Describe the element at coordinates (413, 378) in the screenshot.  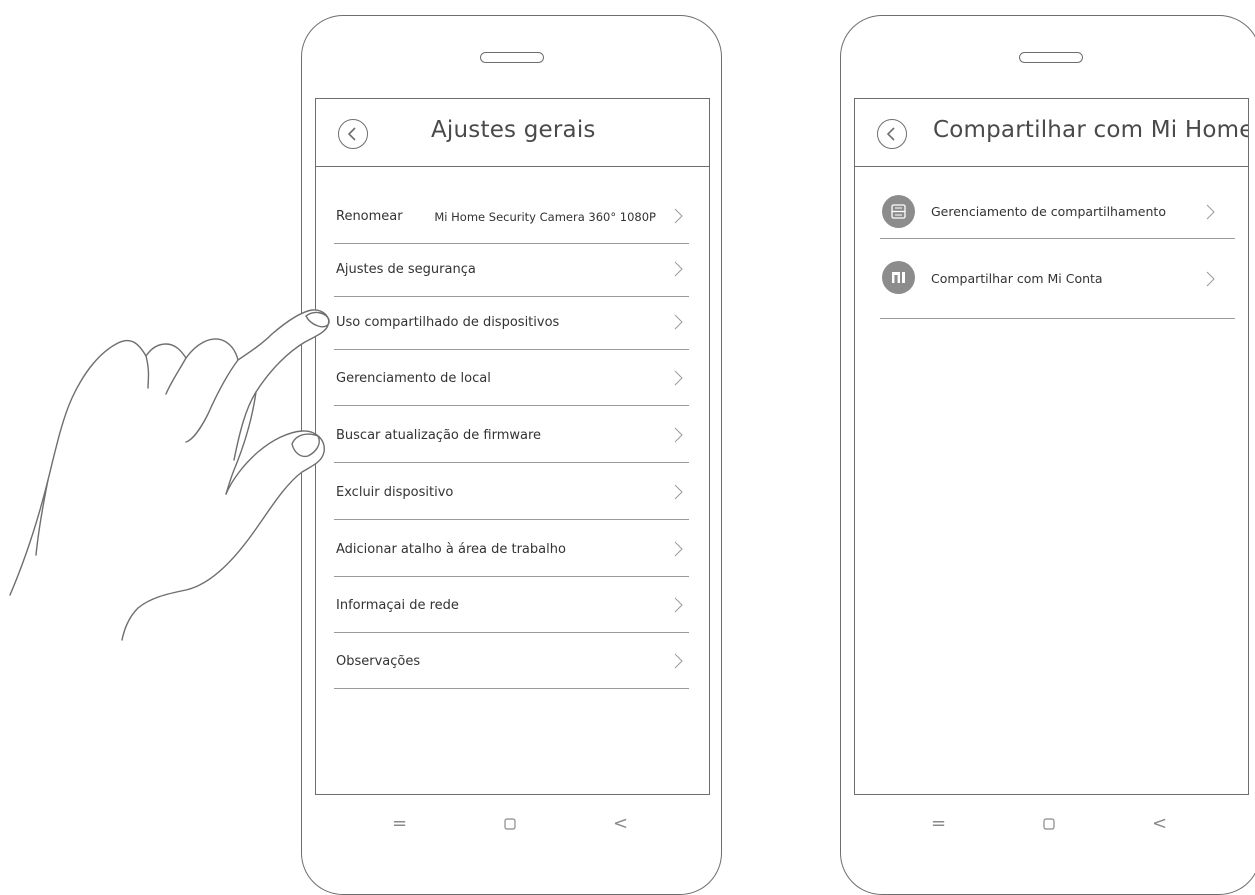
I see `menu-item-label: Gerenciamento de local` at that location.